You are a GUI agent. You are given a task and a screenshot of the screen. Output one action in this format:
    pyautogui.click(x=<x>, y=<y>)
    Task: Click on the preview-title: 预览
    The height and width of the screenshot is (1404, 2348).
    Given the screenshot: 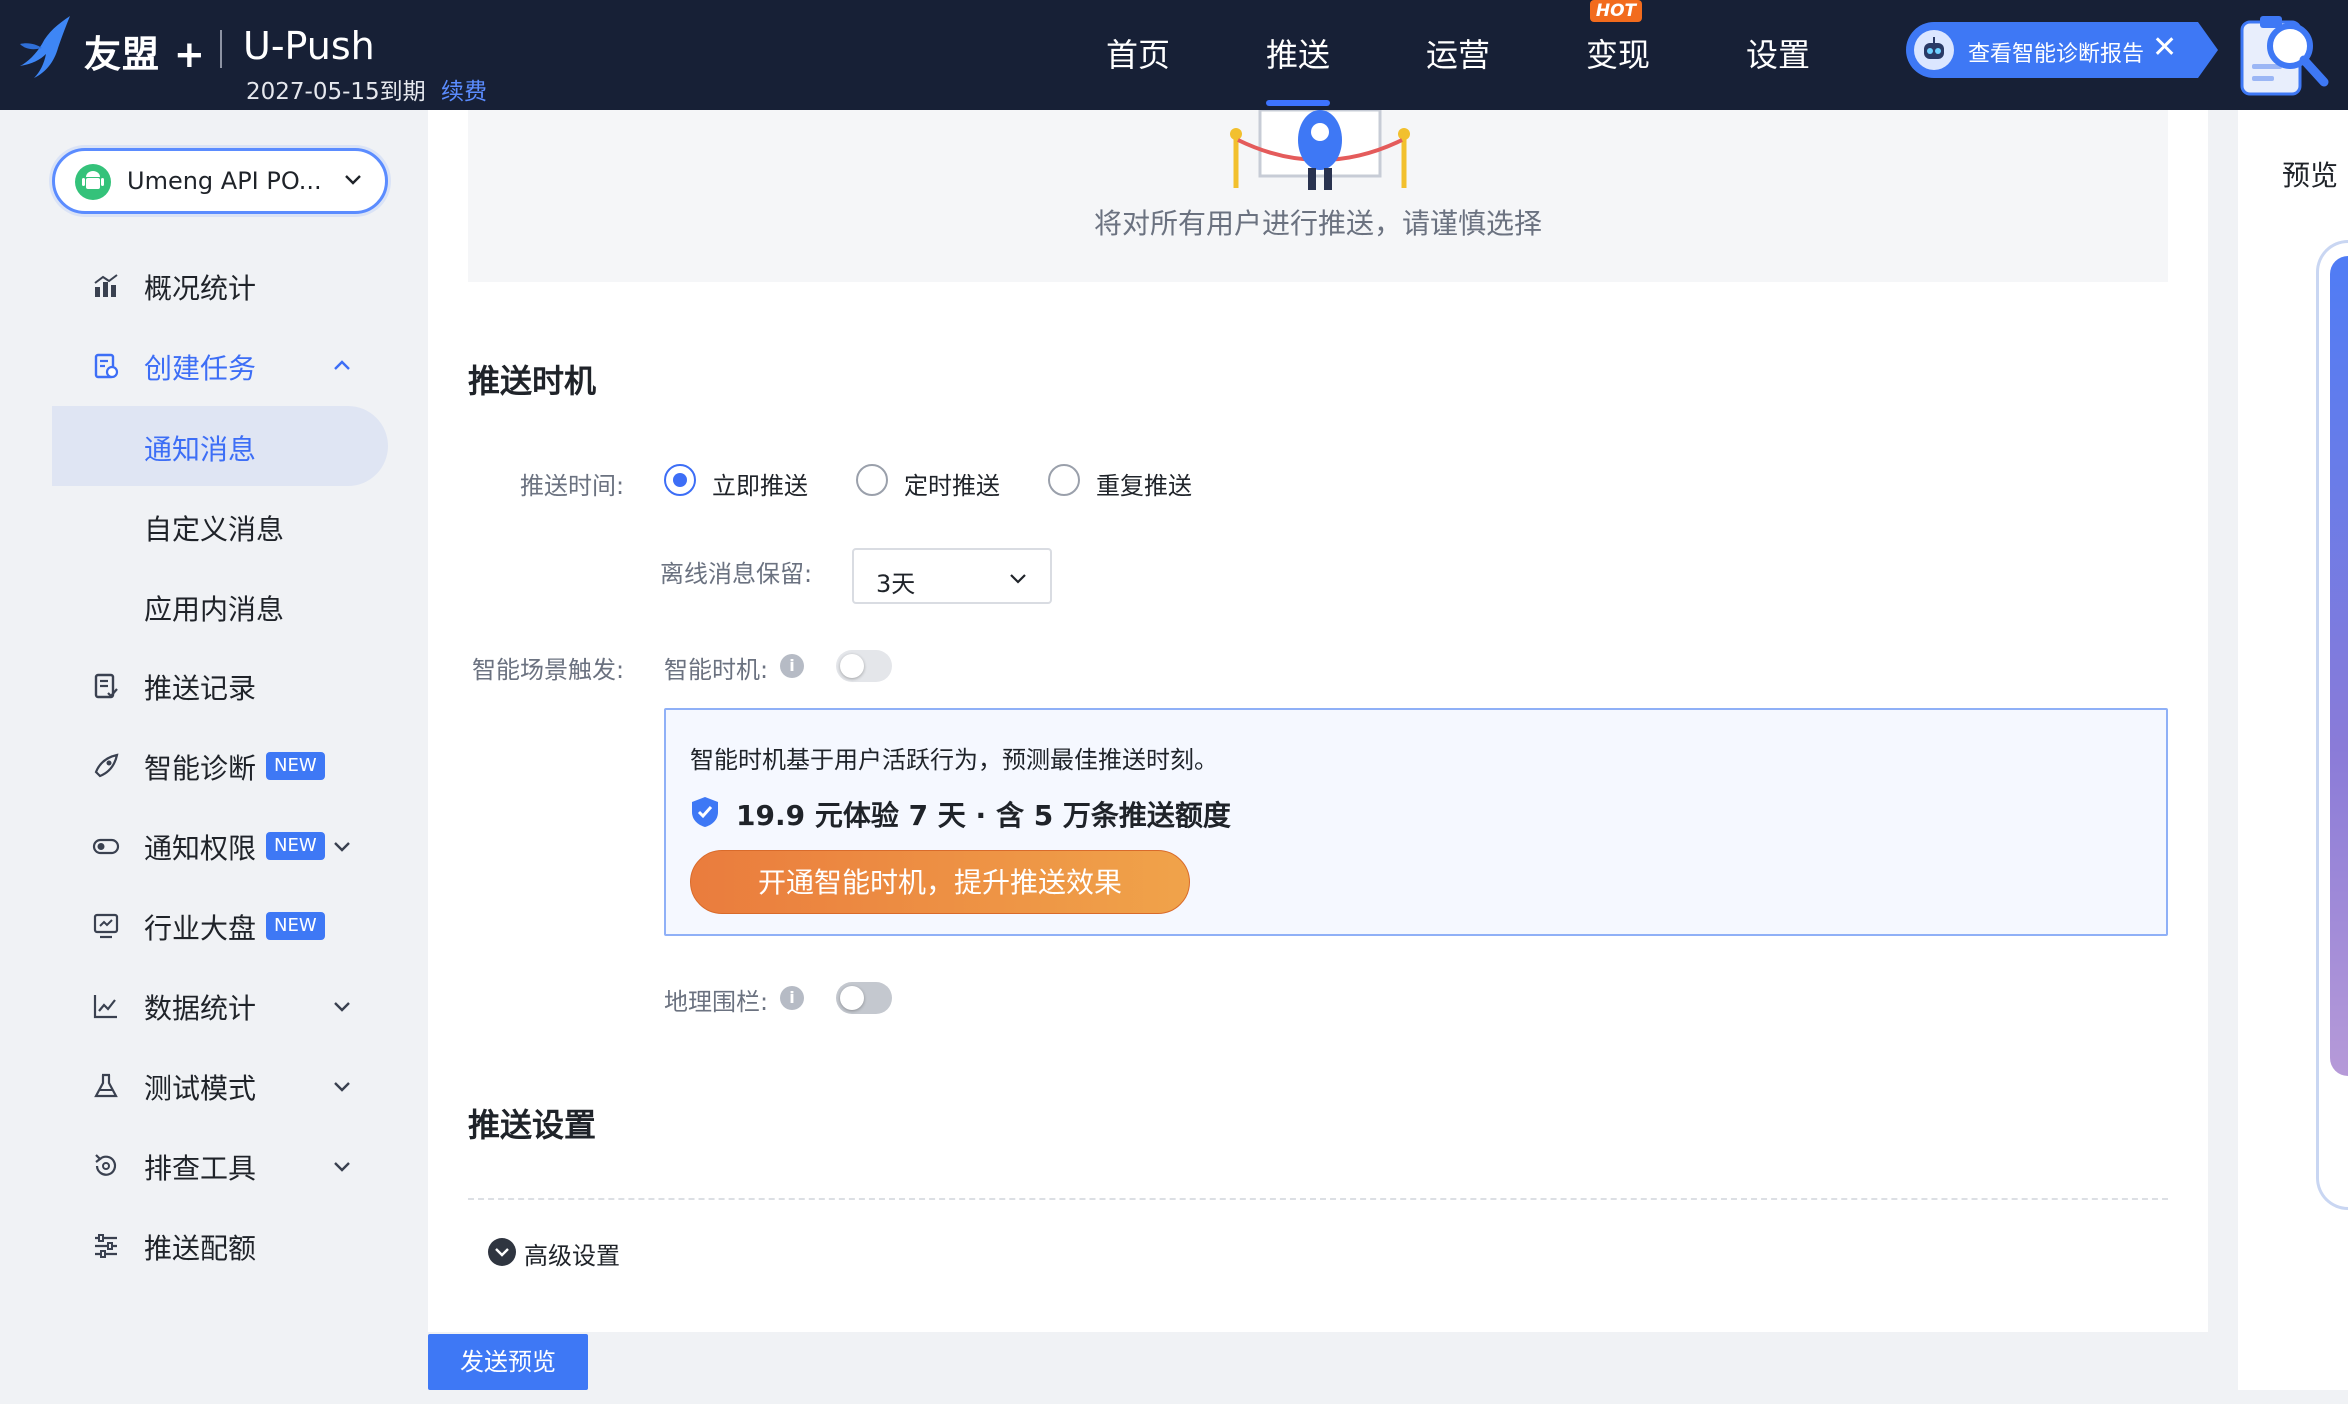 What is the action you would take?
    pyautogui.click(x=2310, y=175)
    